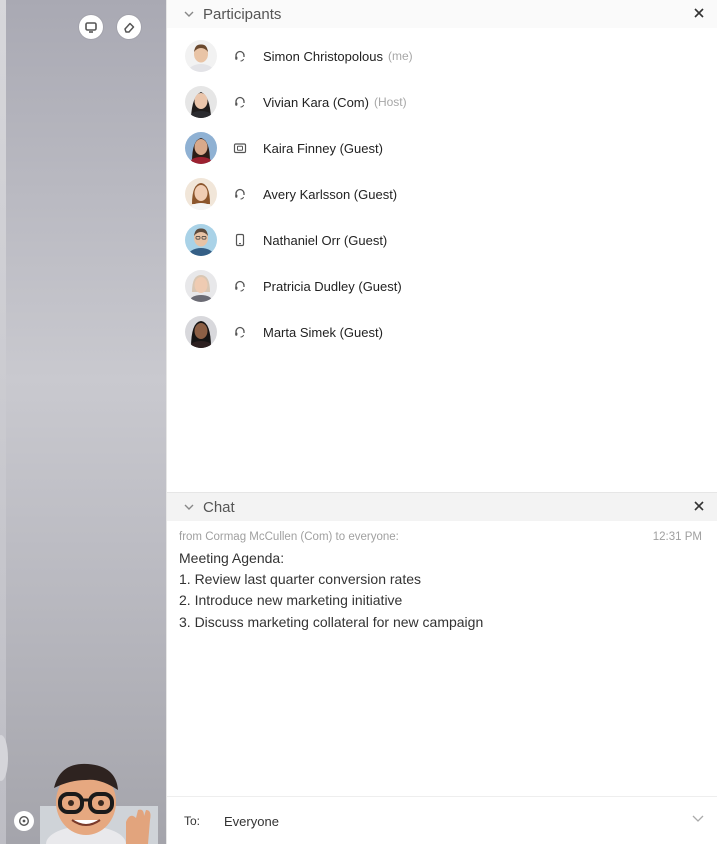  What do you see at coordinates (323, 332) in the screenshot?
I see `participant-name: Marta Simek (Guest)` at bounding box center [323, 332].